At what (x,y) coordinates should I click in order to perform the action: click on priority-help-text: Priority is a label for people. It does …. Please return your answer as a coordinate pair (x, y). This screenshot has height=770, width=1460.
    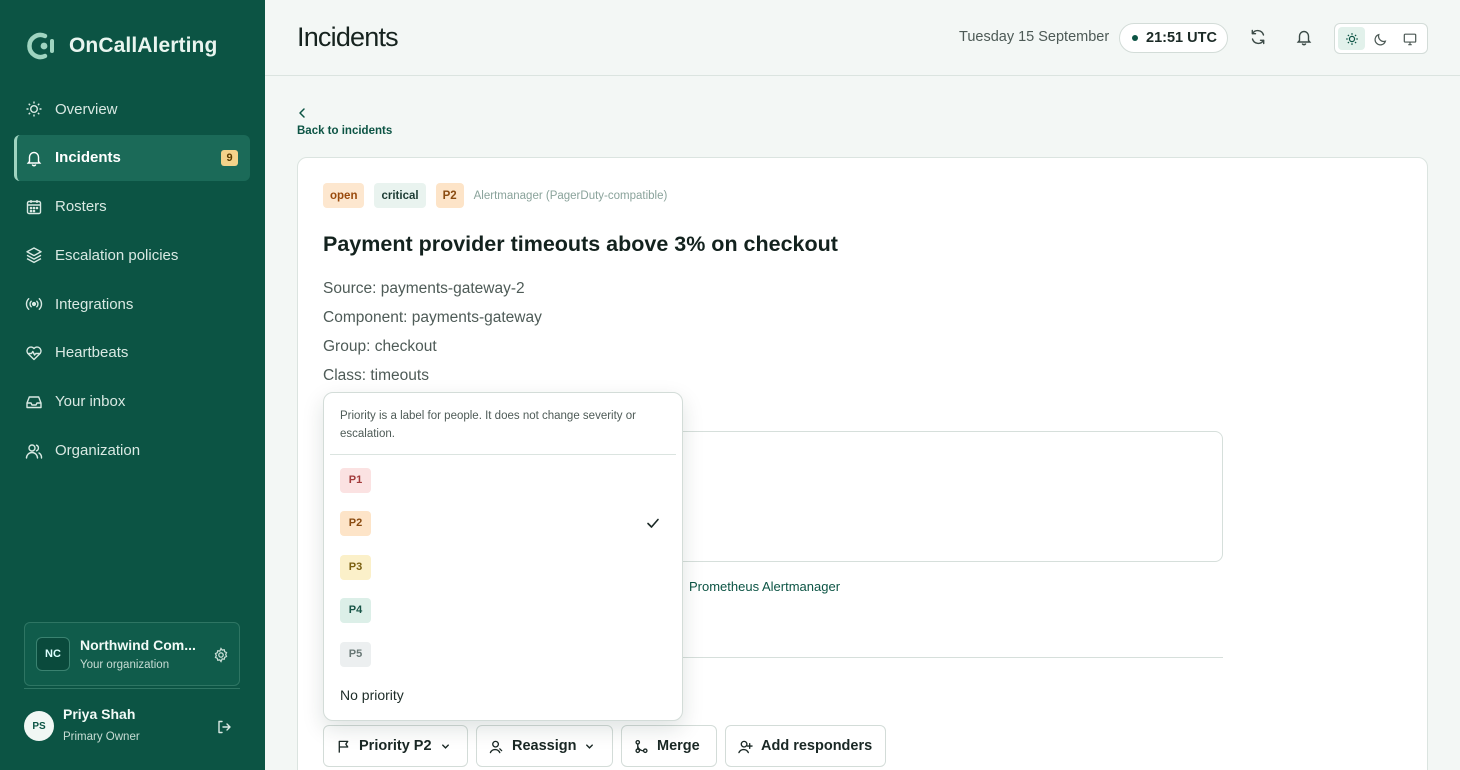
    Looking at the image, I should click on (488, 425).